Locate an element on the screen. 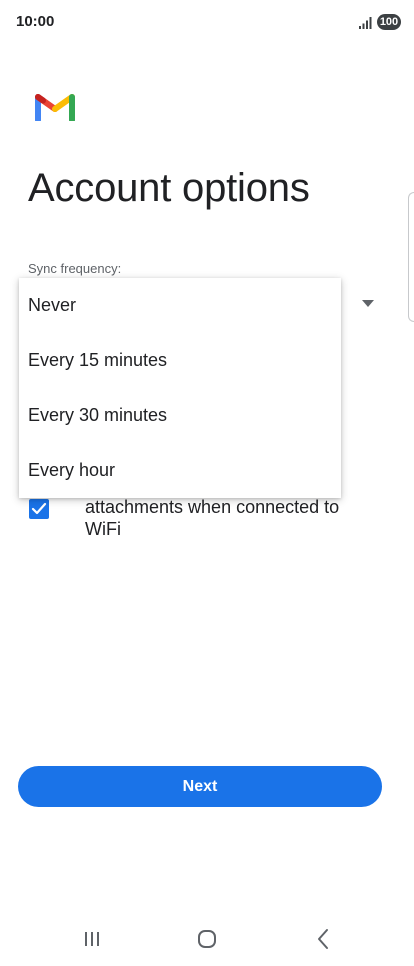 The height and width of the screenshot is (966, 414). sync-frequency-label: Sync frequency: is located at coordinates (75, 268).